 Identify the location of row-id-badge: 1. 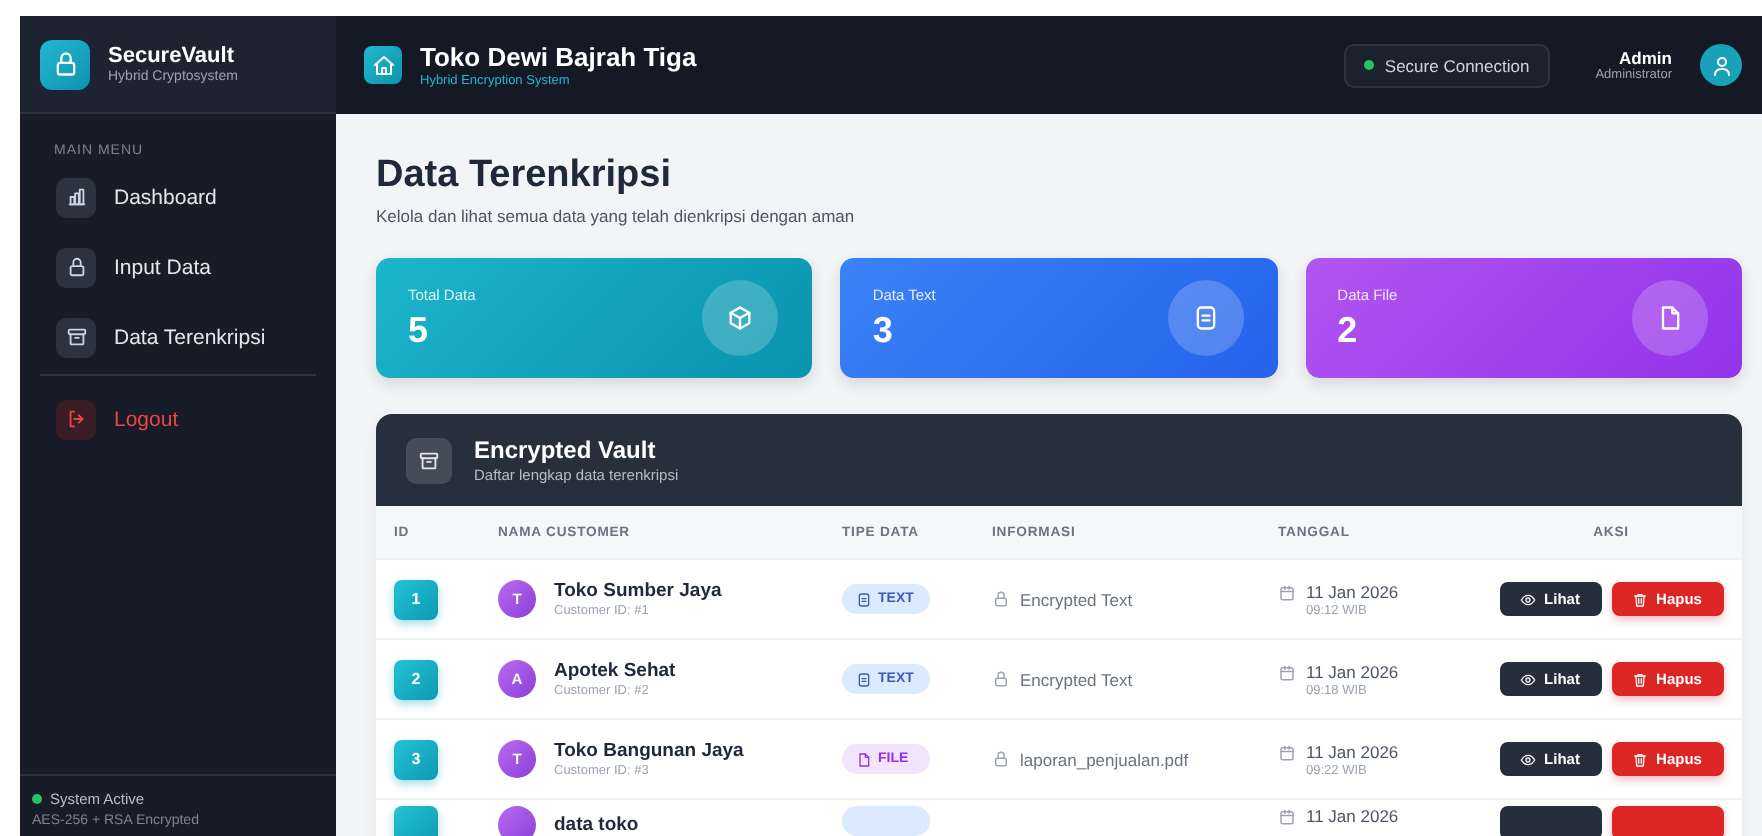
(416, 599).